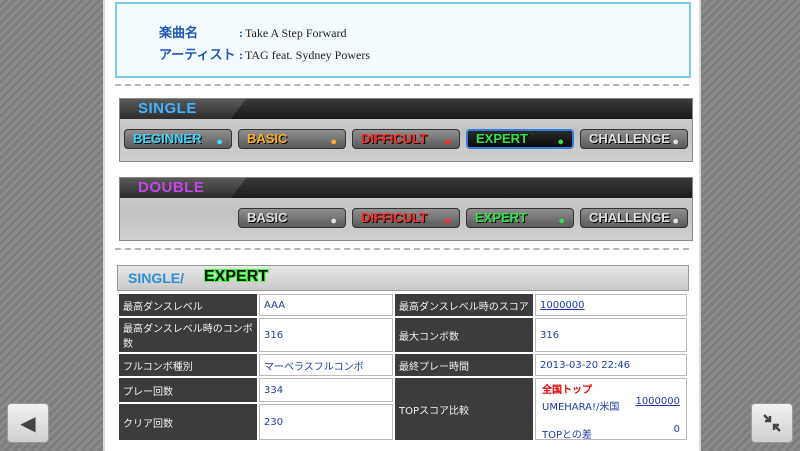 This screenshot has height=451, width=800. What do you see at coordinates (326, 305) in the screenshot?
I see `stat-value: AAA` at bounding box center [326, 305].